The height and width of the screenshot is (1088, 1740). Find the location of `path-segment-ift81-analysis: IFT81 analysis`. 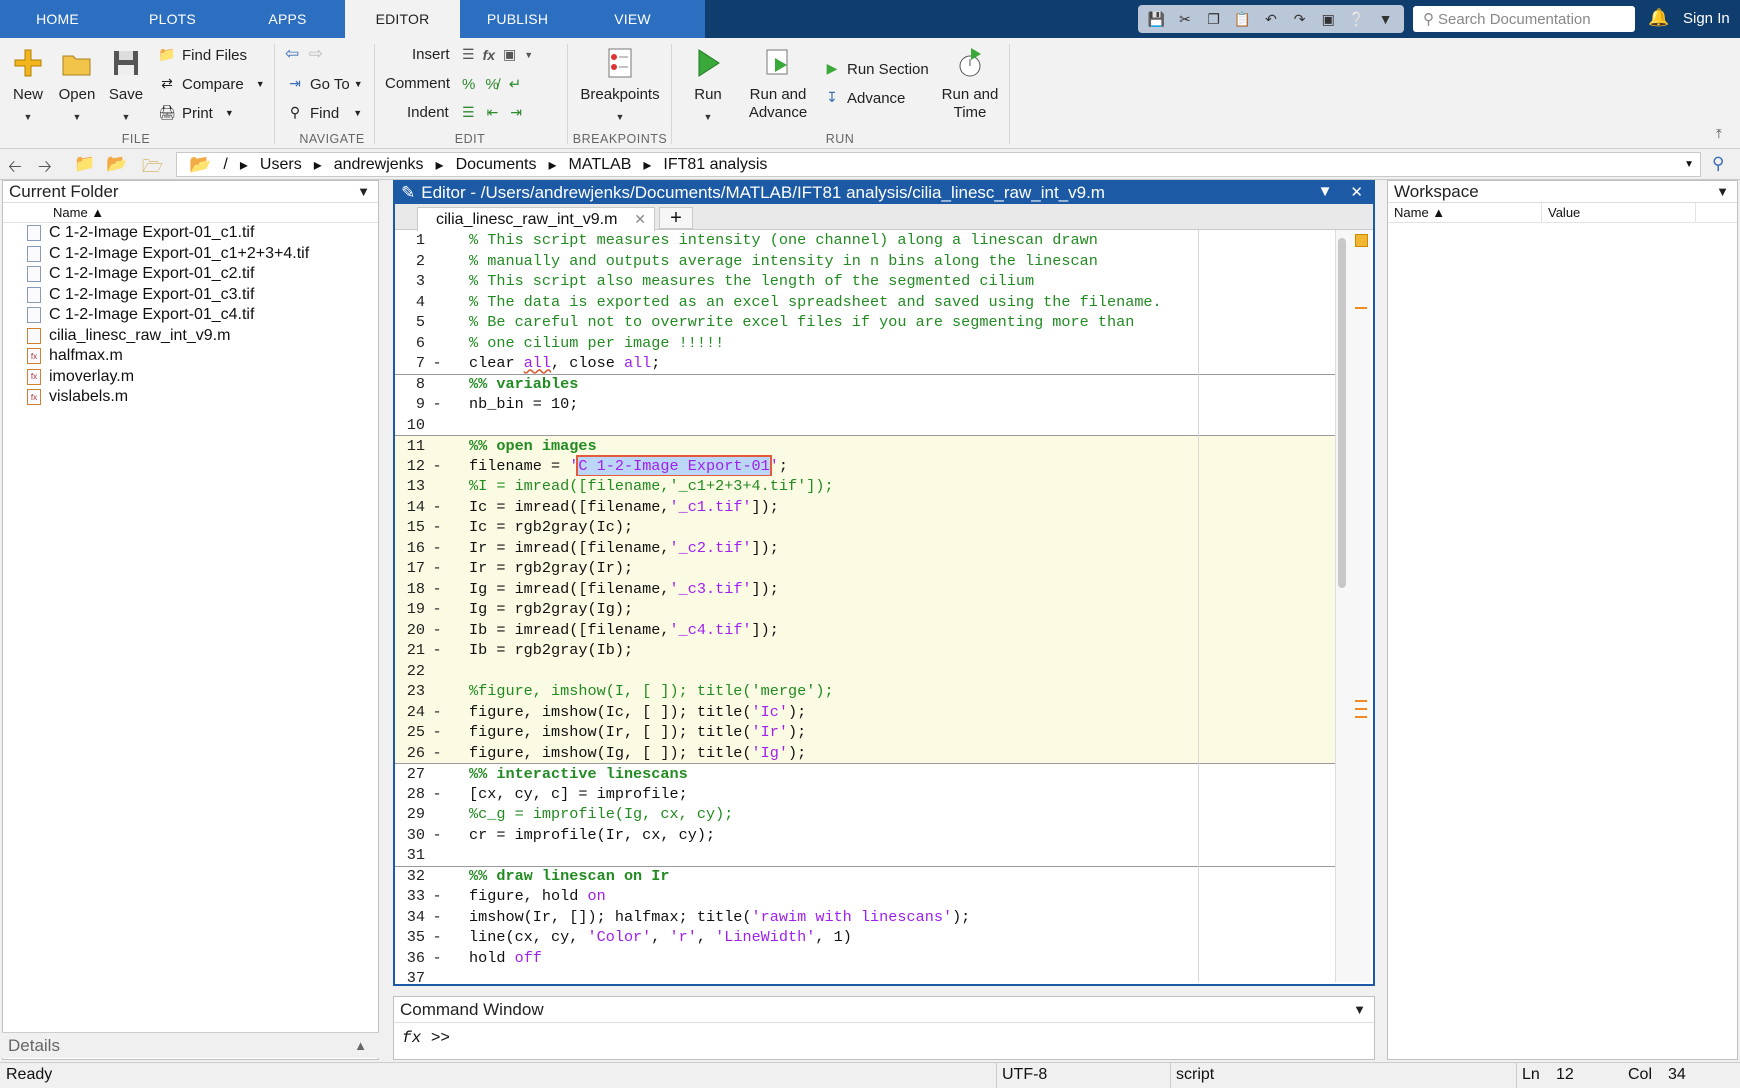

path-segment-ift81-analysis: IFT81 analysis is located at coordinates (715, 165).